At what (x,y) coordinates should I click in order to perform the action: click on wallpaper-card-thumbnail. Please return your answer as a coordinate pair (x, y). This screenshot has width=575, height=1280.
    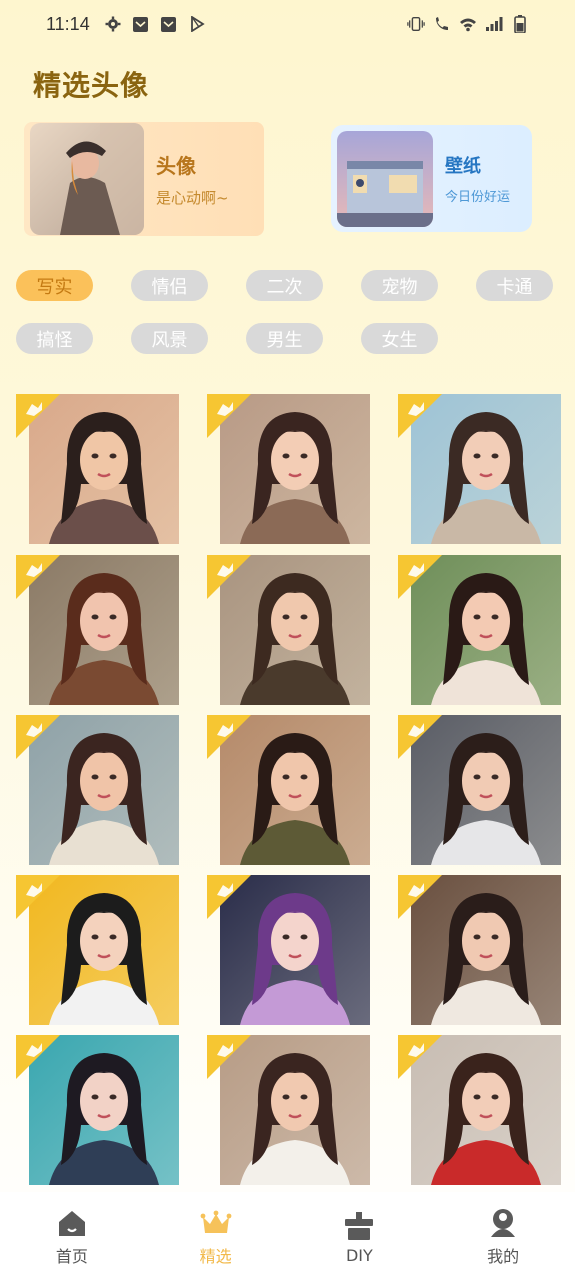
    Looking at the image, I should click on (385, 178).